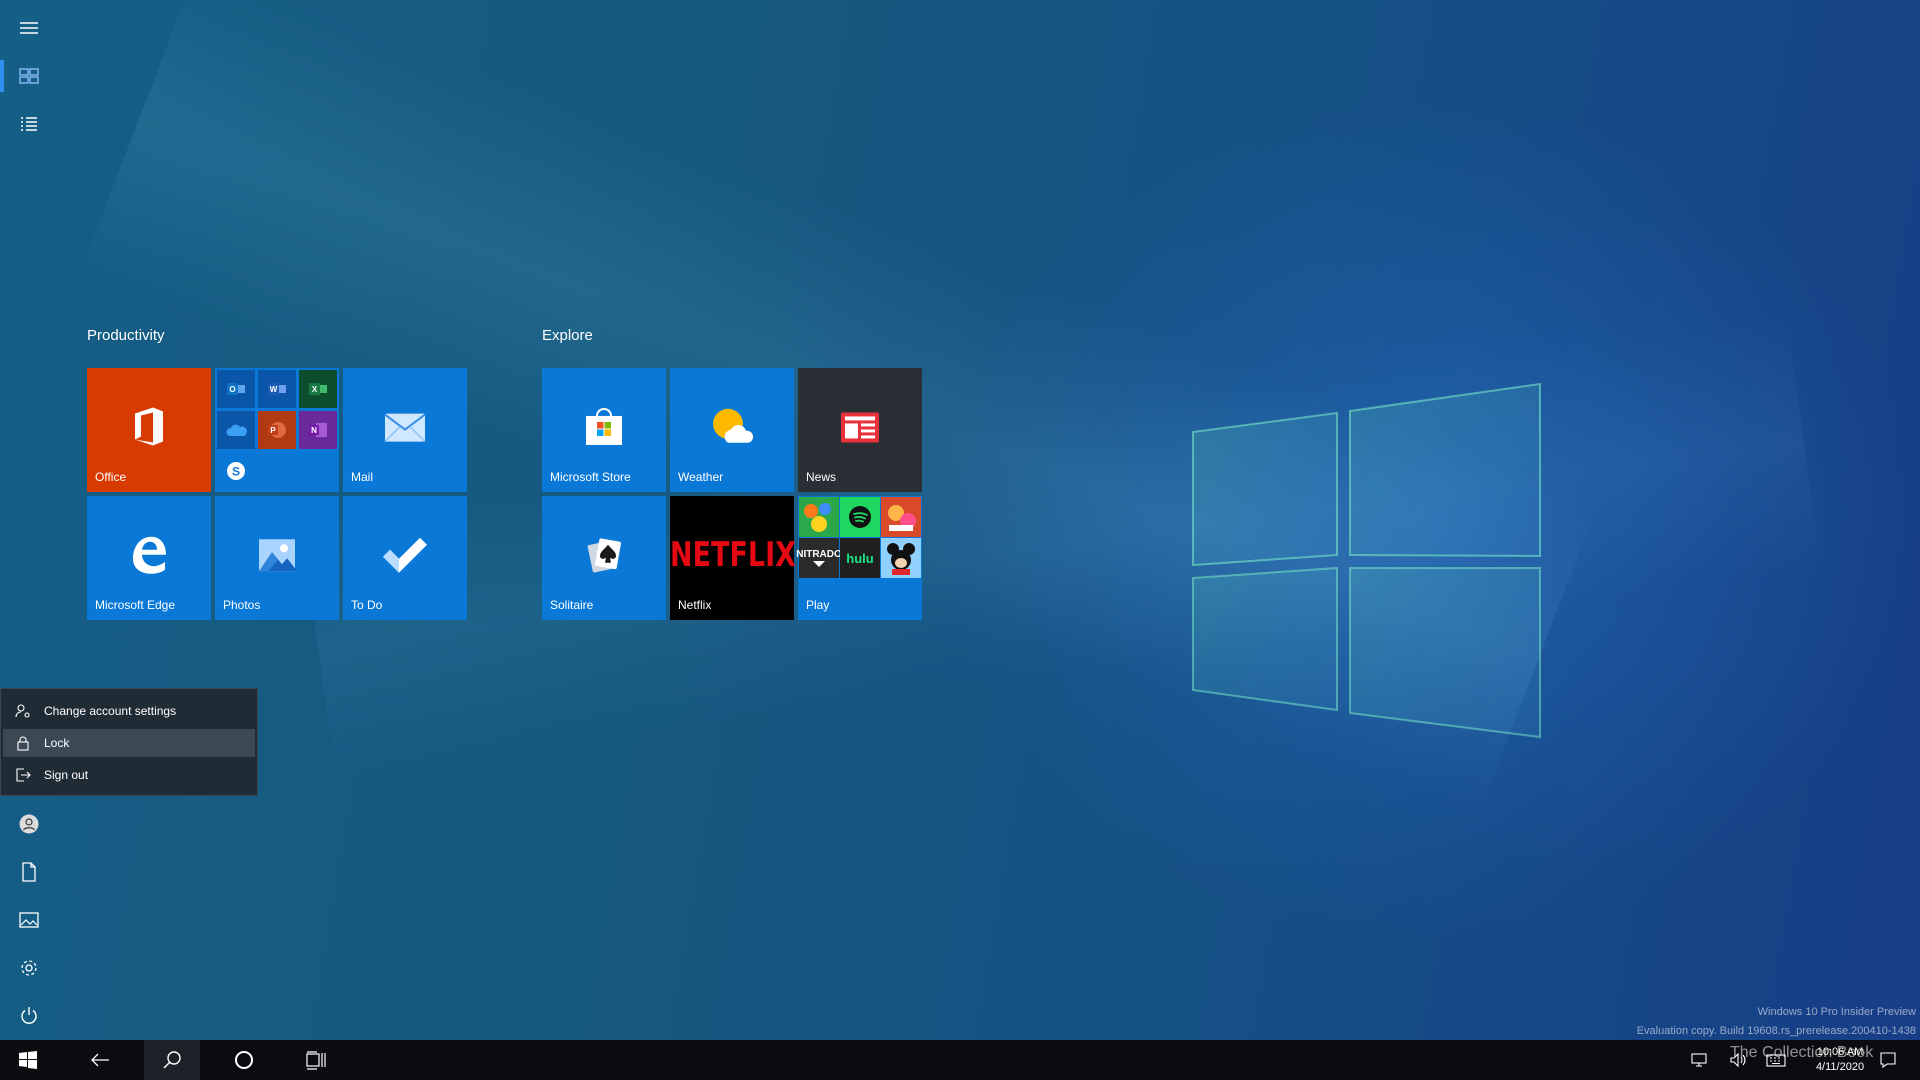  I want to click on tile-to-do: To Do, so click(405, 558).